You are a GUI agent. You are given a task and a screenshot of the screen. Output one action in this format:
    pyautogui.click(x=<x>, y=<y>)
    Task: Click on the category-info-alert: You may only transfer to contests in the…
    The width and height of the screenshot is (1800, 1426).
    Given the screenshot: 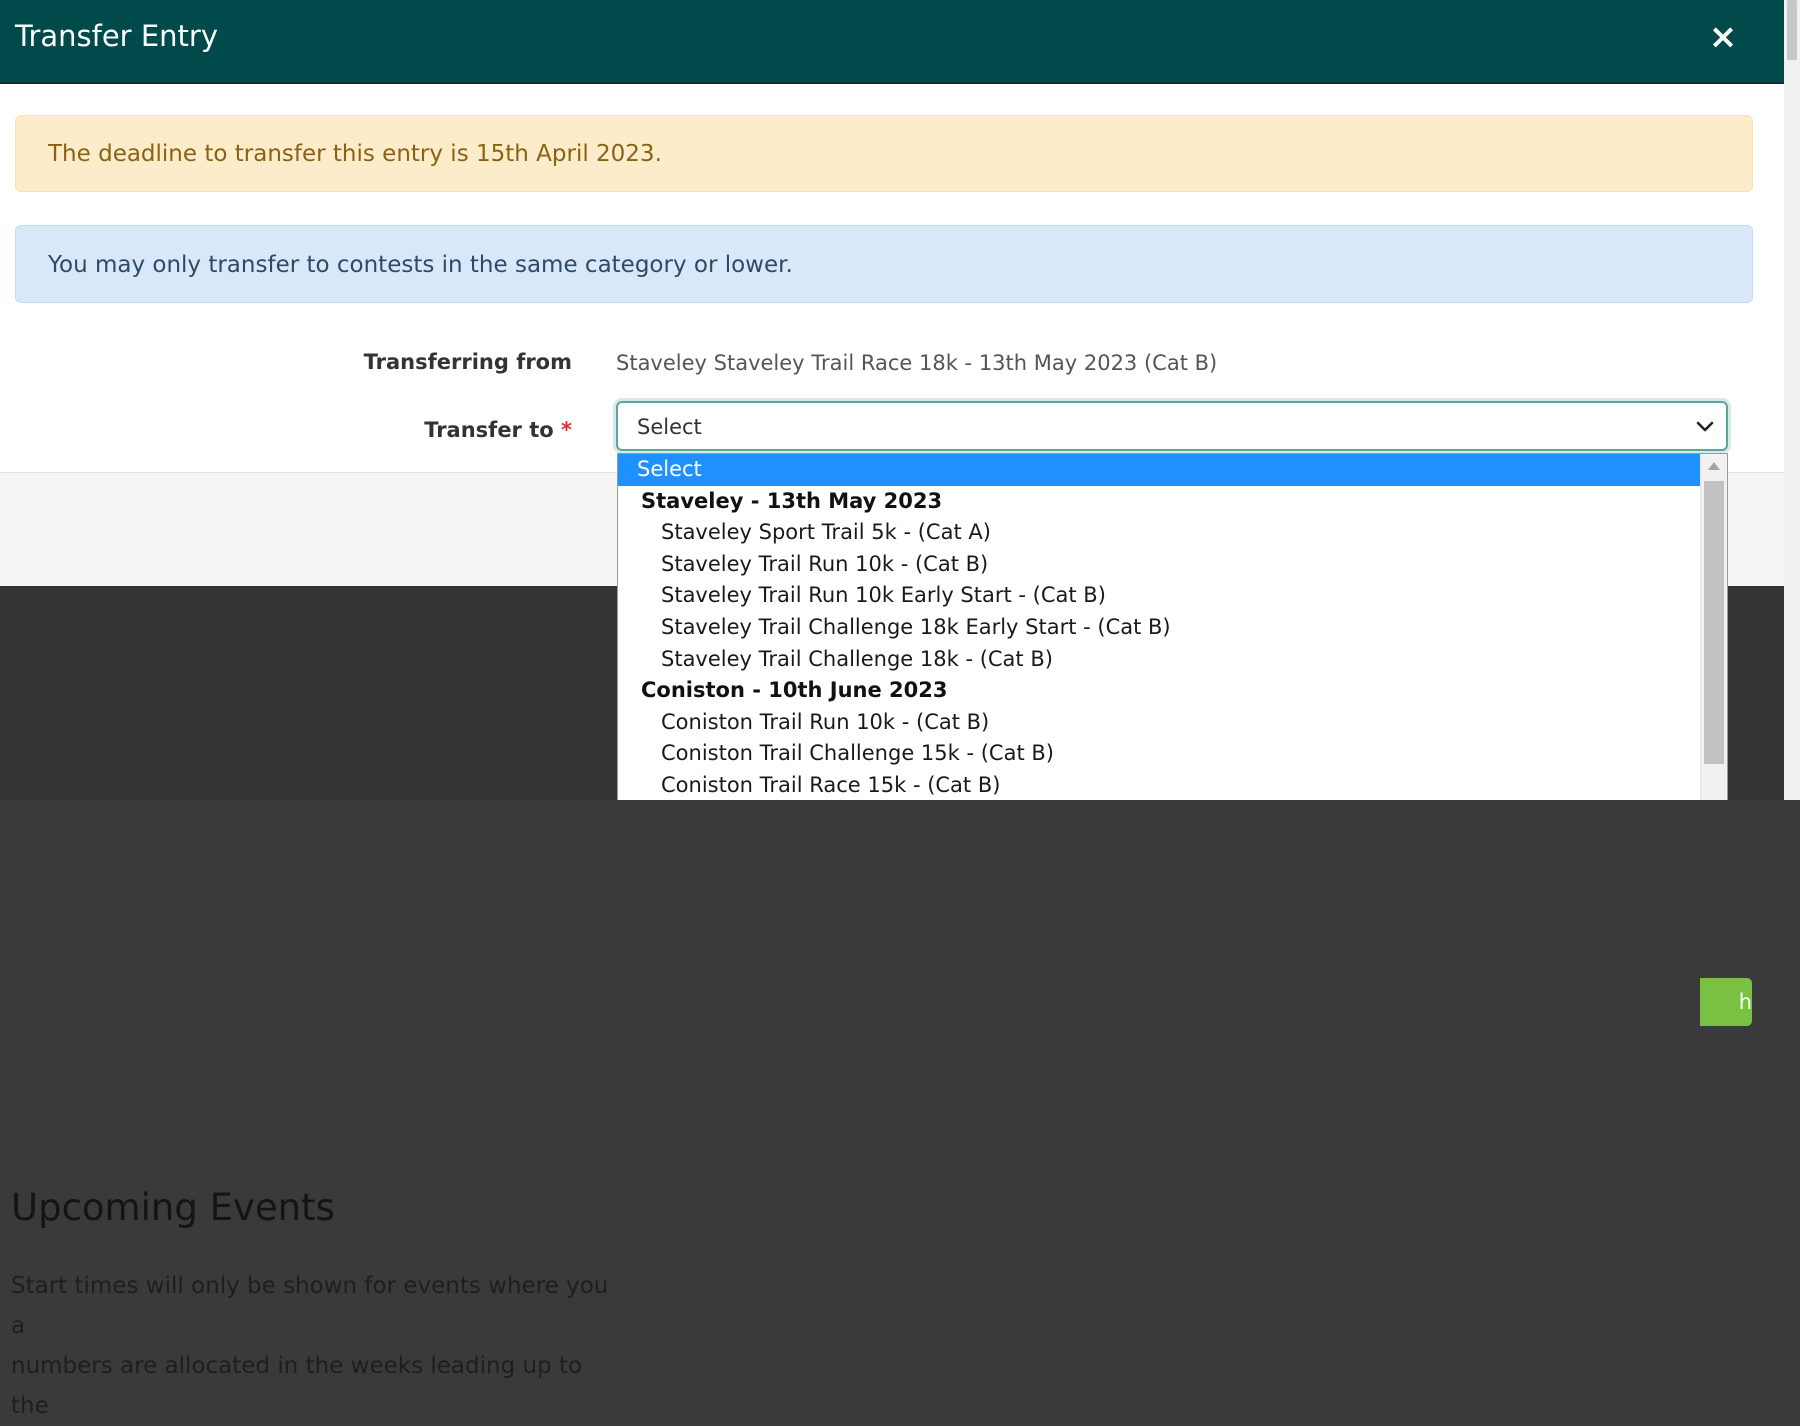 What is the action you would take?
    pyautogui.click(x=884, y=264)
    